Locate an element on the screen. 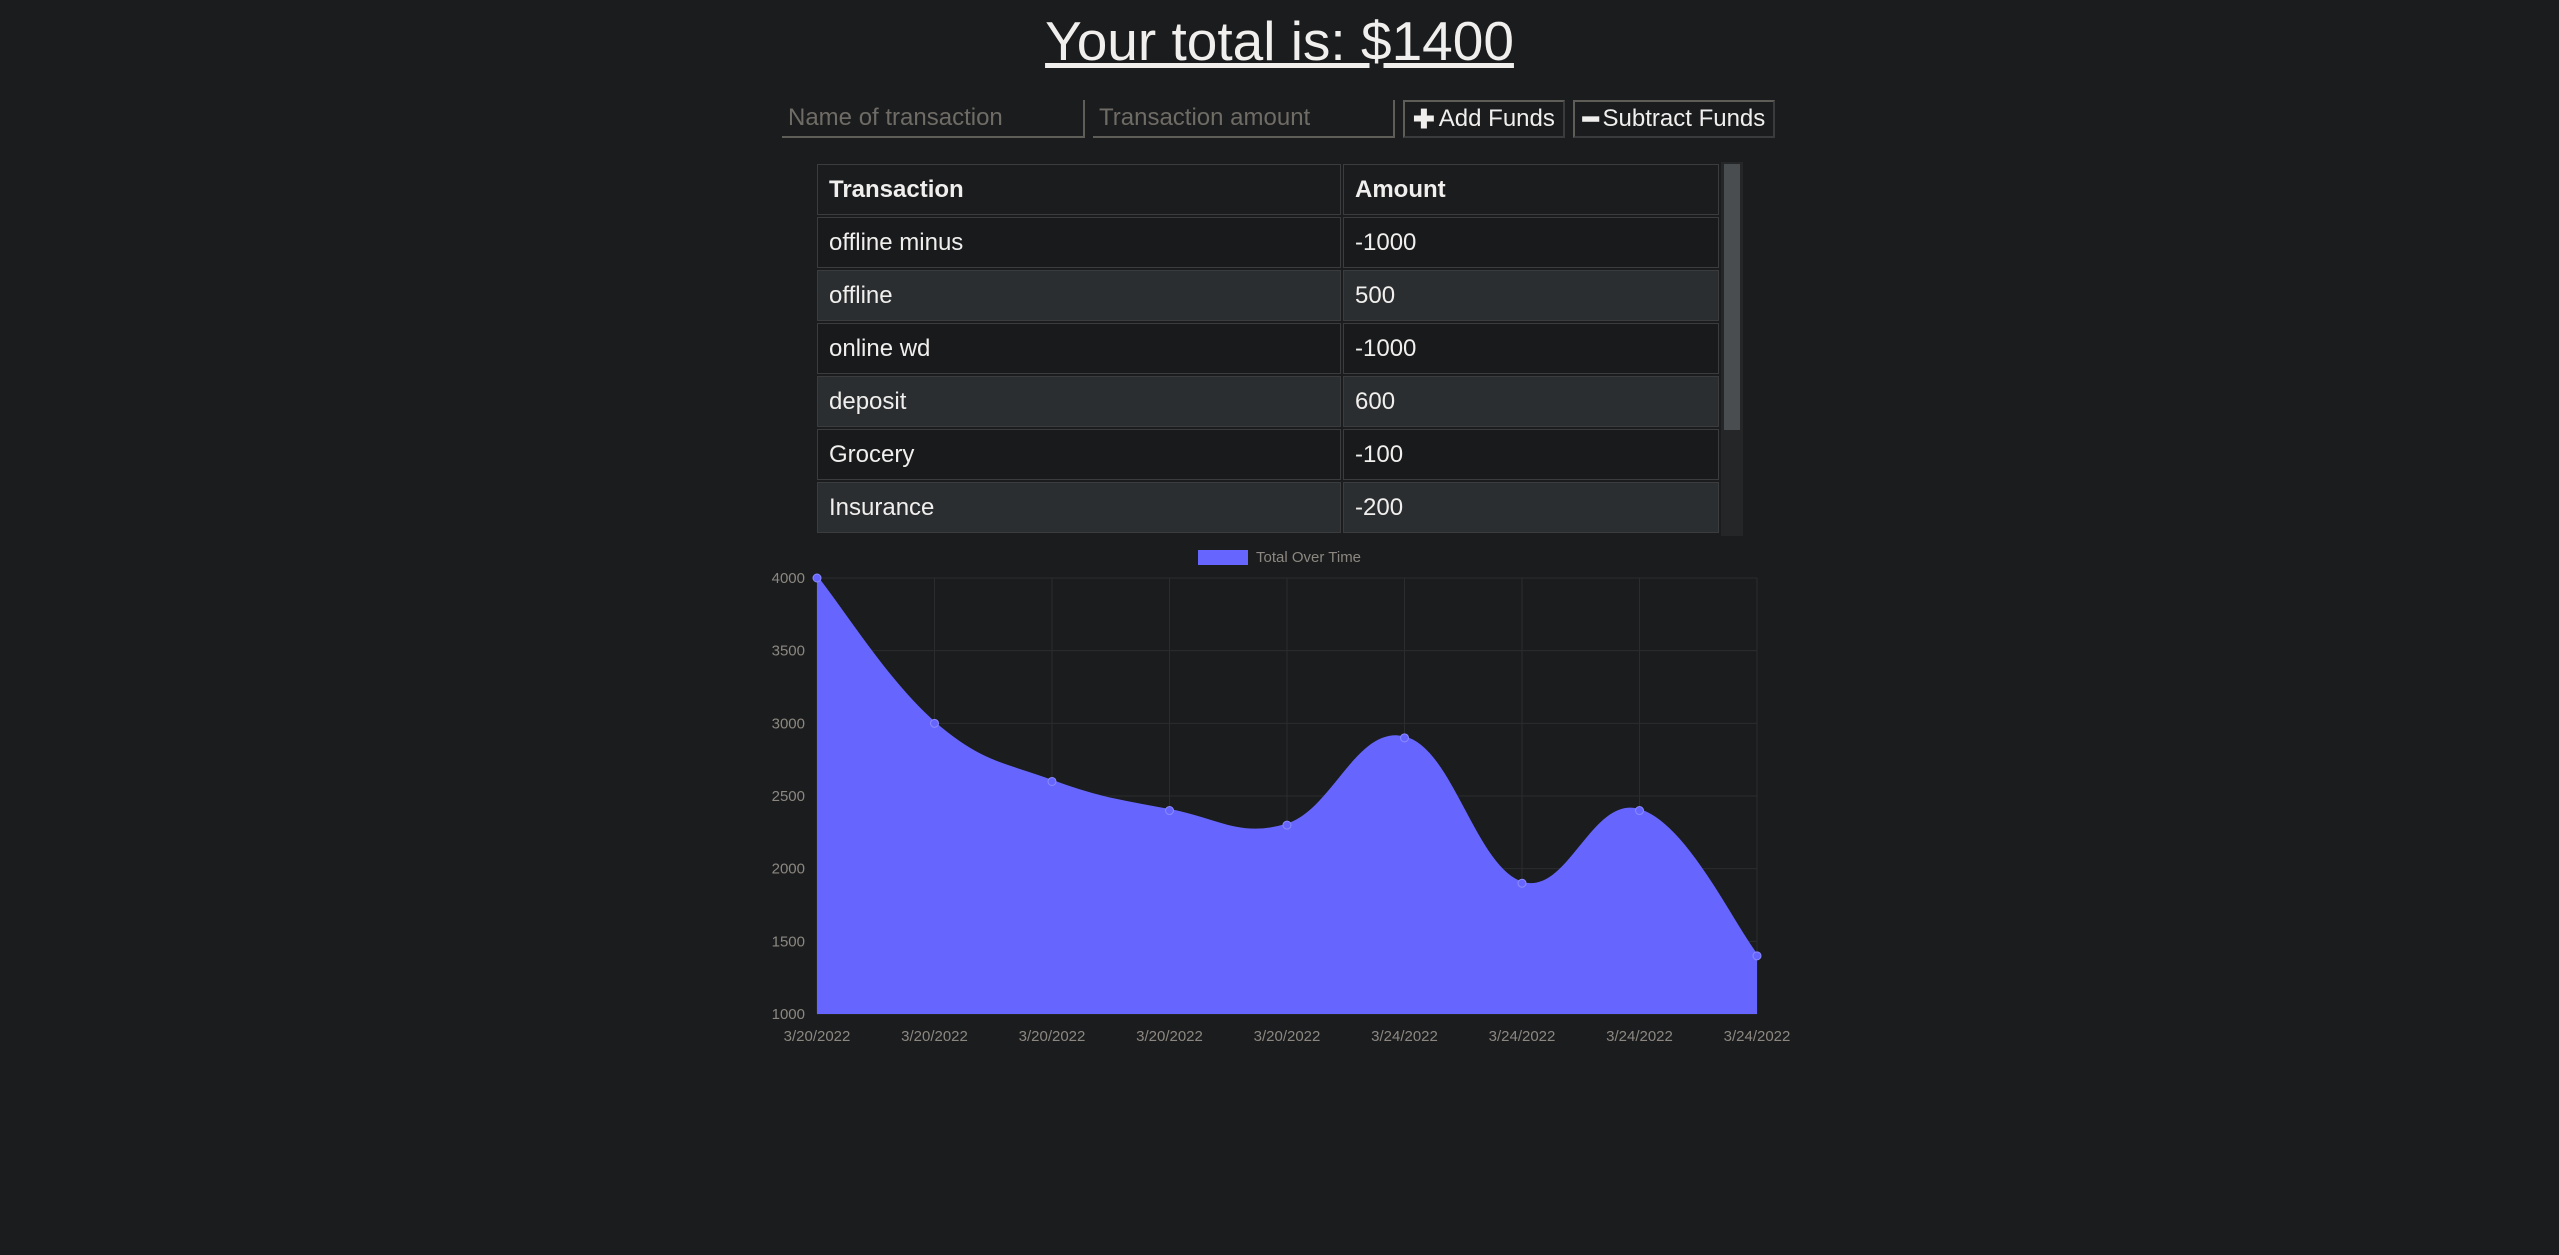 This screenshot has height=1255, width=2559. y-tick-label: 1500 is located at coordinates (788, 941).